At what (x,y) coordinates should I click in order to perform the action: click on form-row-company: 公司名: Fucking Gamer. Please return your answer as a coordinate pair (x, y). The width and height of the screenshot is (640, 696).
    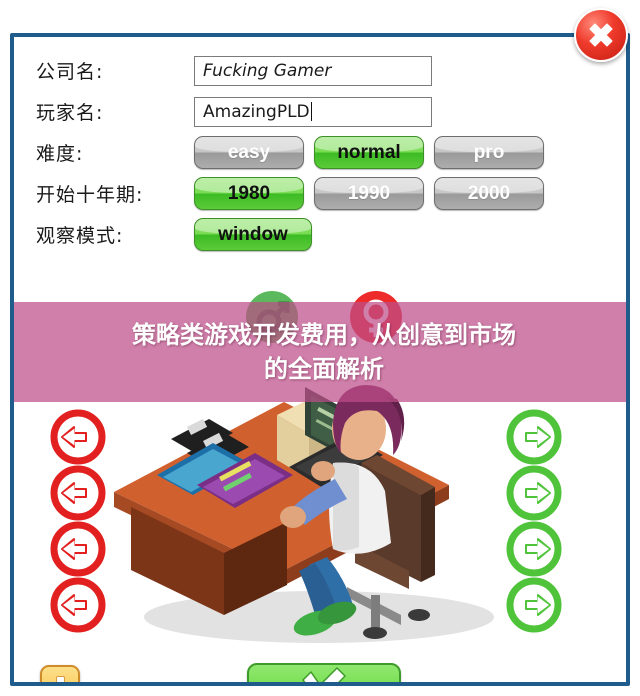
    Looking at the image, I should click on (324, 70).